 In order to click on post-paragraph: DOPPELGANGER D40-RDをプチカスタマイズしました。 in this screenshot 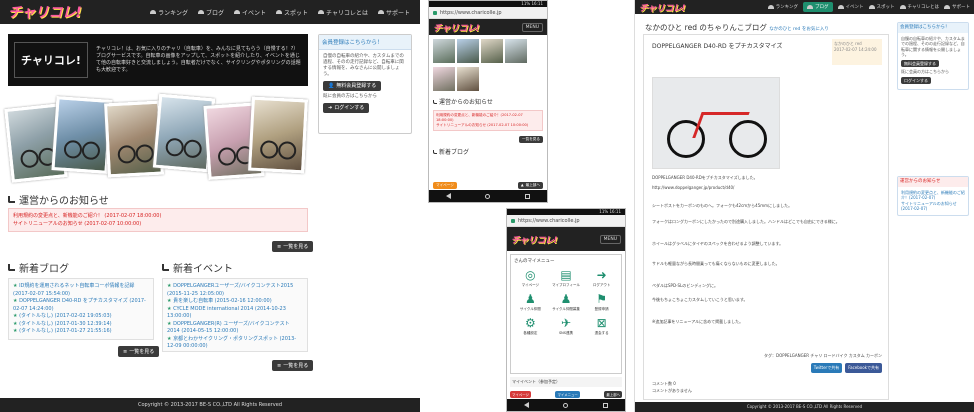, I will do `click(705, 177)`.